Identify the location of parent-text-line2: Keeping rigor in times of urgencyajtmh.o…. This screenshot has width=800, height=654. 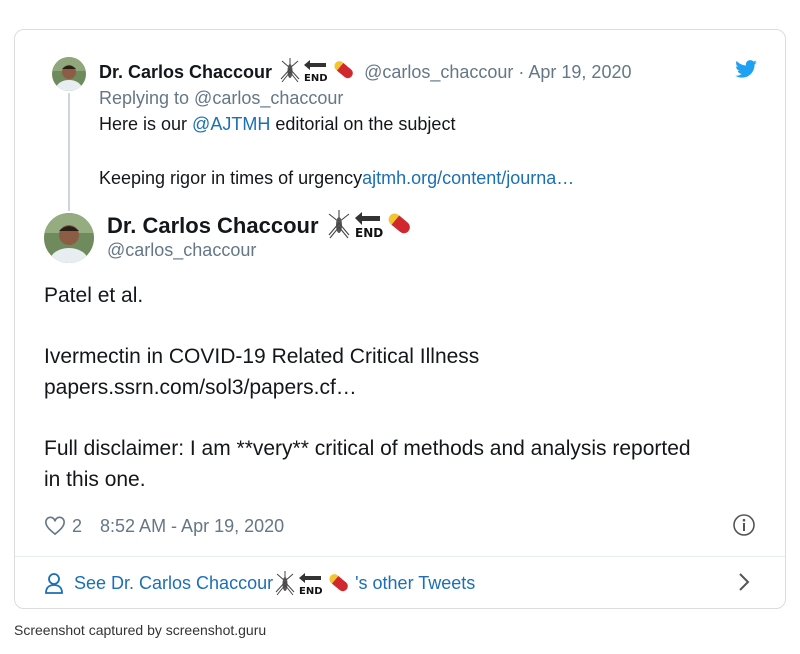
(336, 178).